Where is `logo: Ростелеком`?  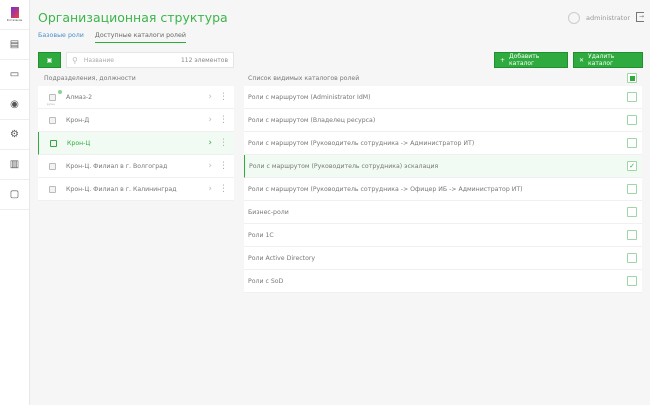 logo: Ростелеком is located at coordinates (14, 15).